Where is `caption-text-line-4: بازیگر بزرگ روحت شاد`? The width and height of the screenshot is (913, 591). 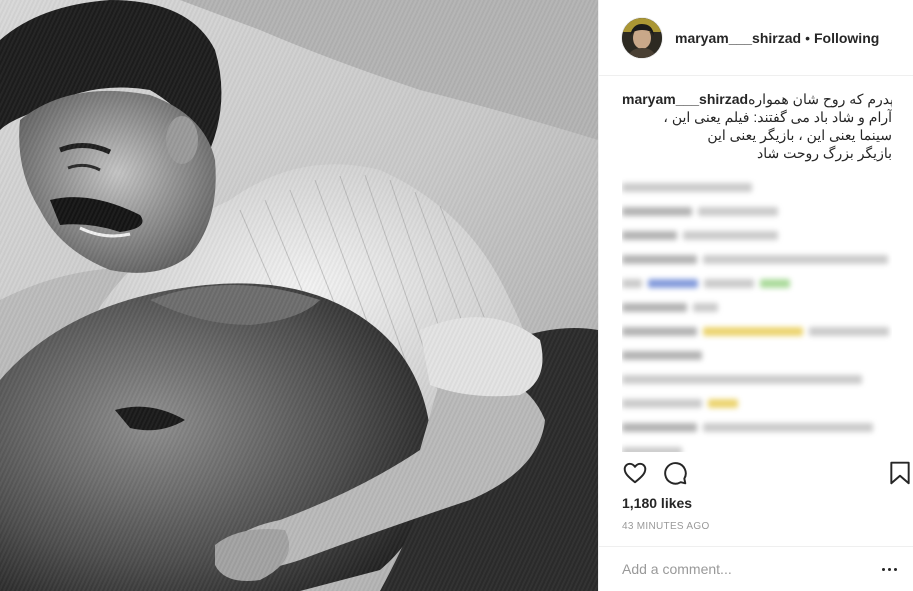
caption-text-line-4: بازیگر بزرگ روحت شاد is located at coordinates (824, 153).